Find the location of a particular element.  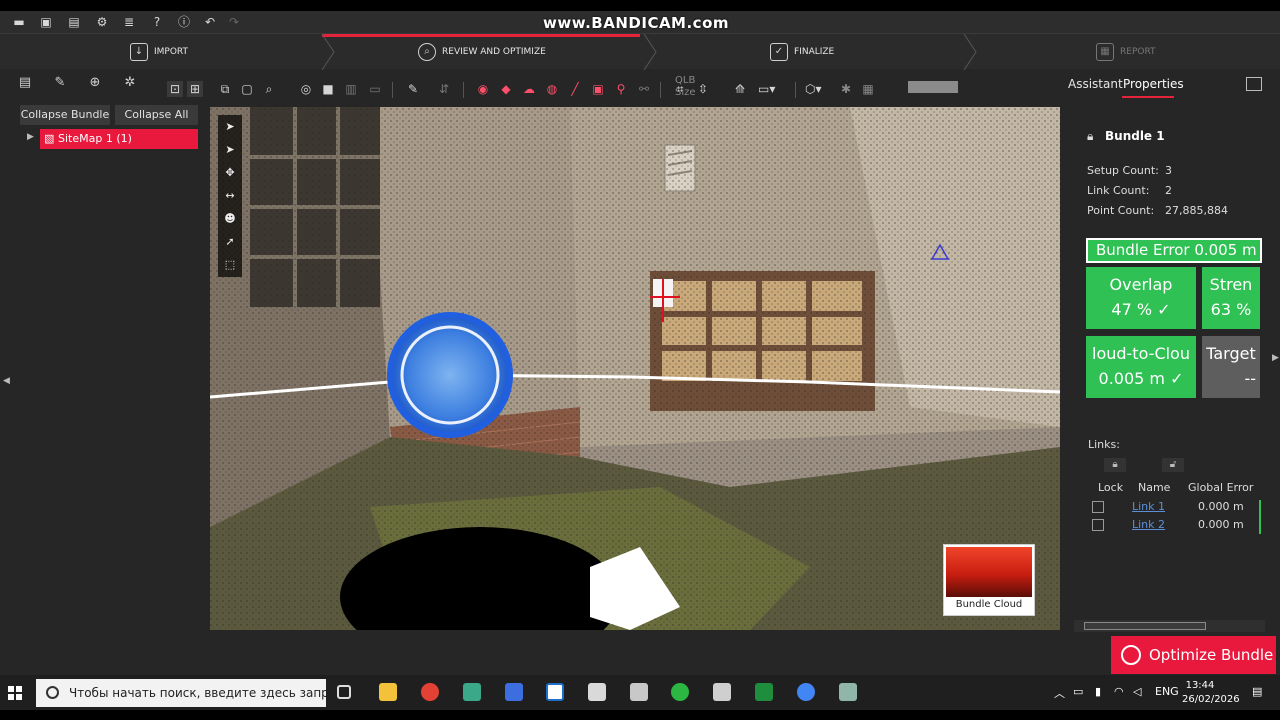

column-global-error: Global Error is located at coordinates (1220, 487).